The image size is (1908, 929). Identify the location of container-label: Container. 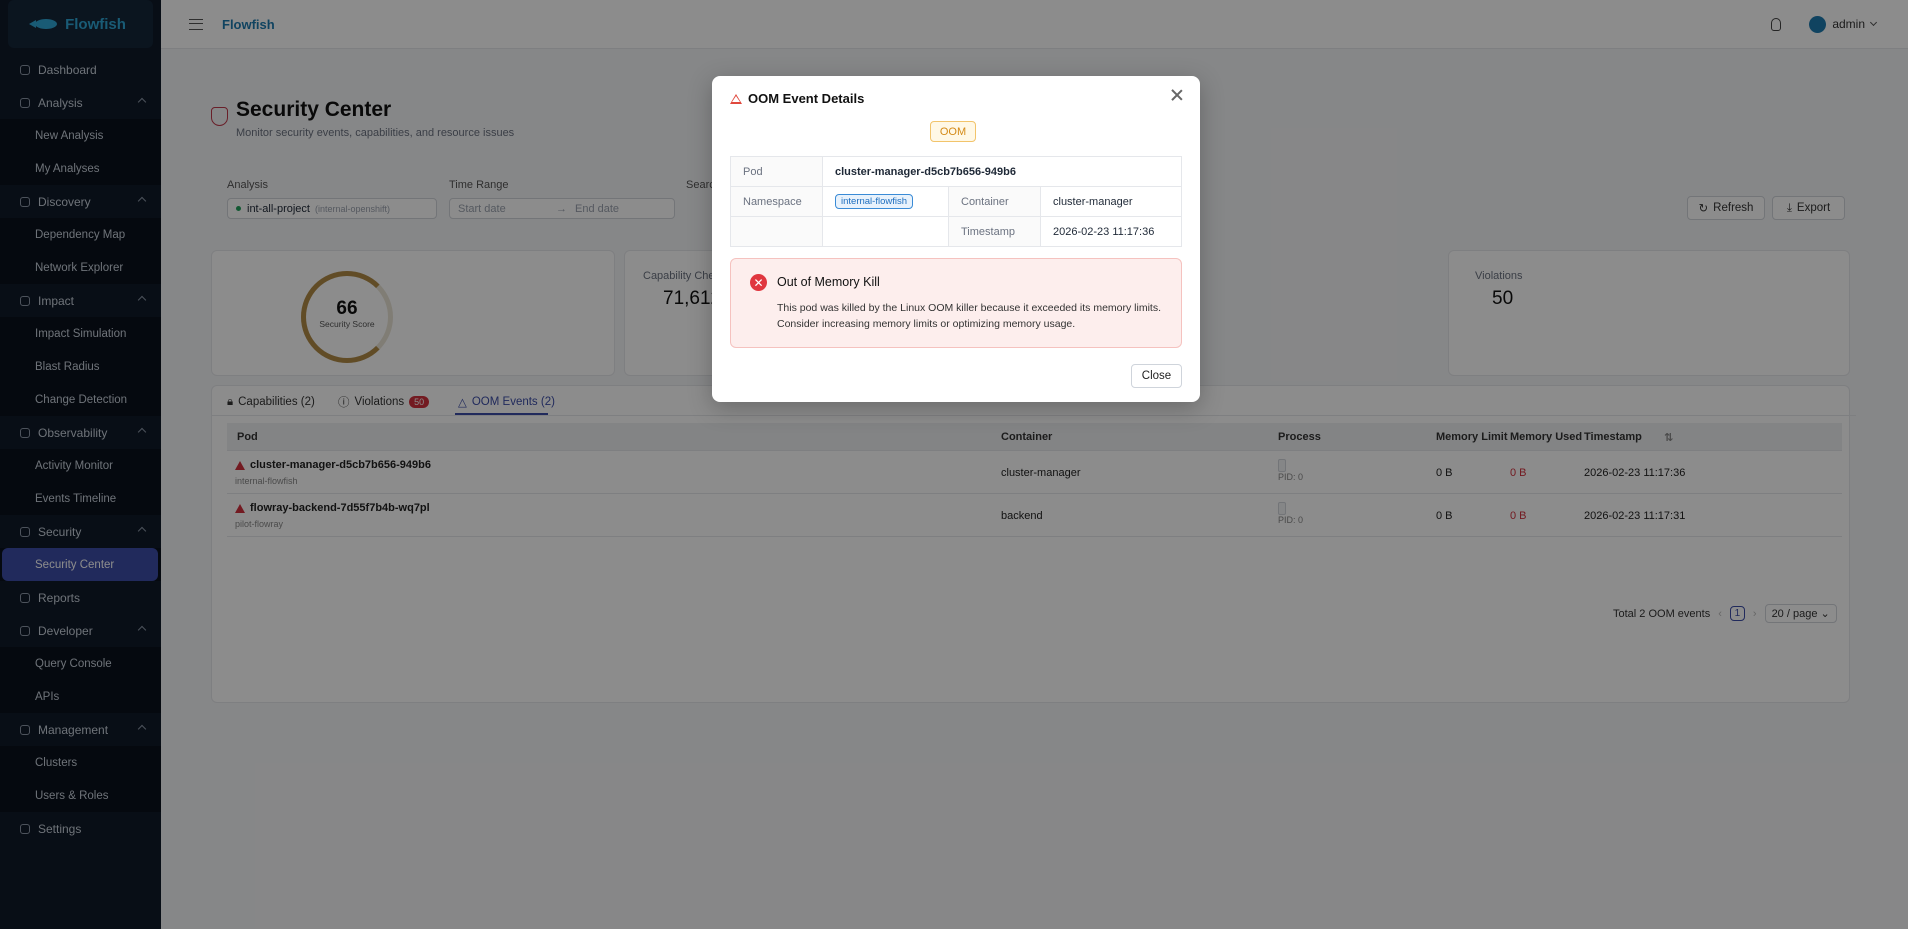
(994, 201).